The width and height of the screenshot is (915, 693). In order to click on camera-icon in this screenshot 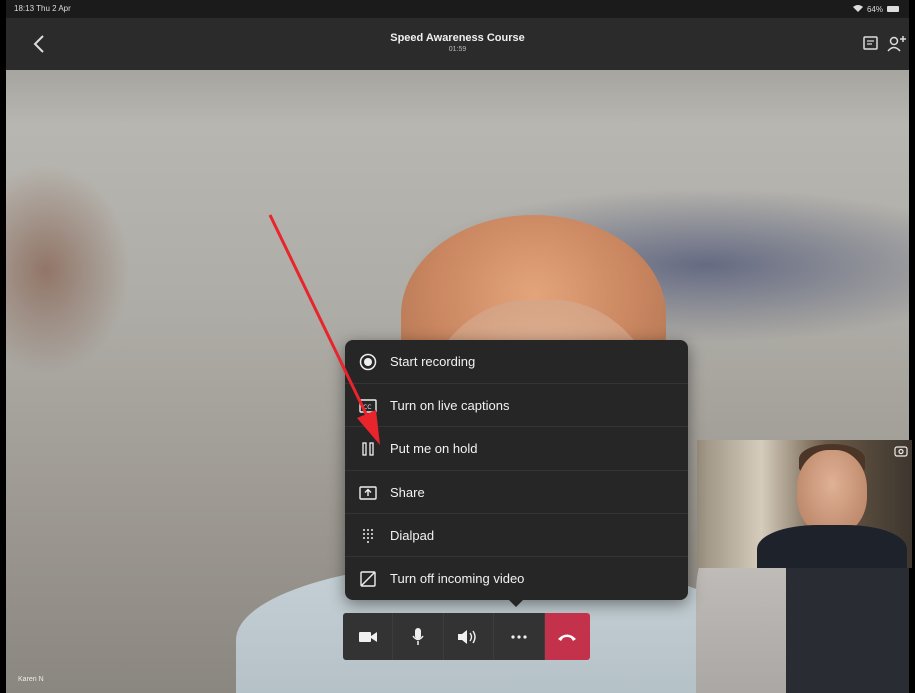, I will do `click(367, 636)`.